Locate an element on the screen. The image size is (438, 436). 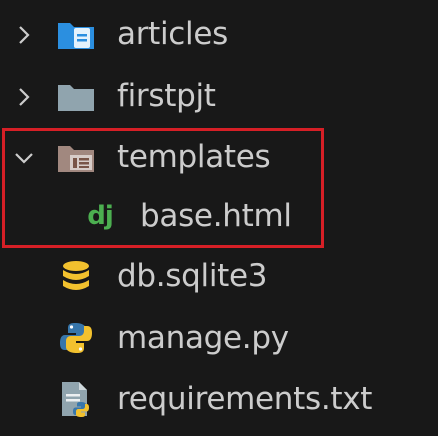
folder-icon is located at coordinates (76, 97).